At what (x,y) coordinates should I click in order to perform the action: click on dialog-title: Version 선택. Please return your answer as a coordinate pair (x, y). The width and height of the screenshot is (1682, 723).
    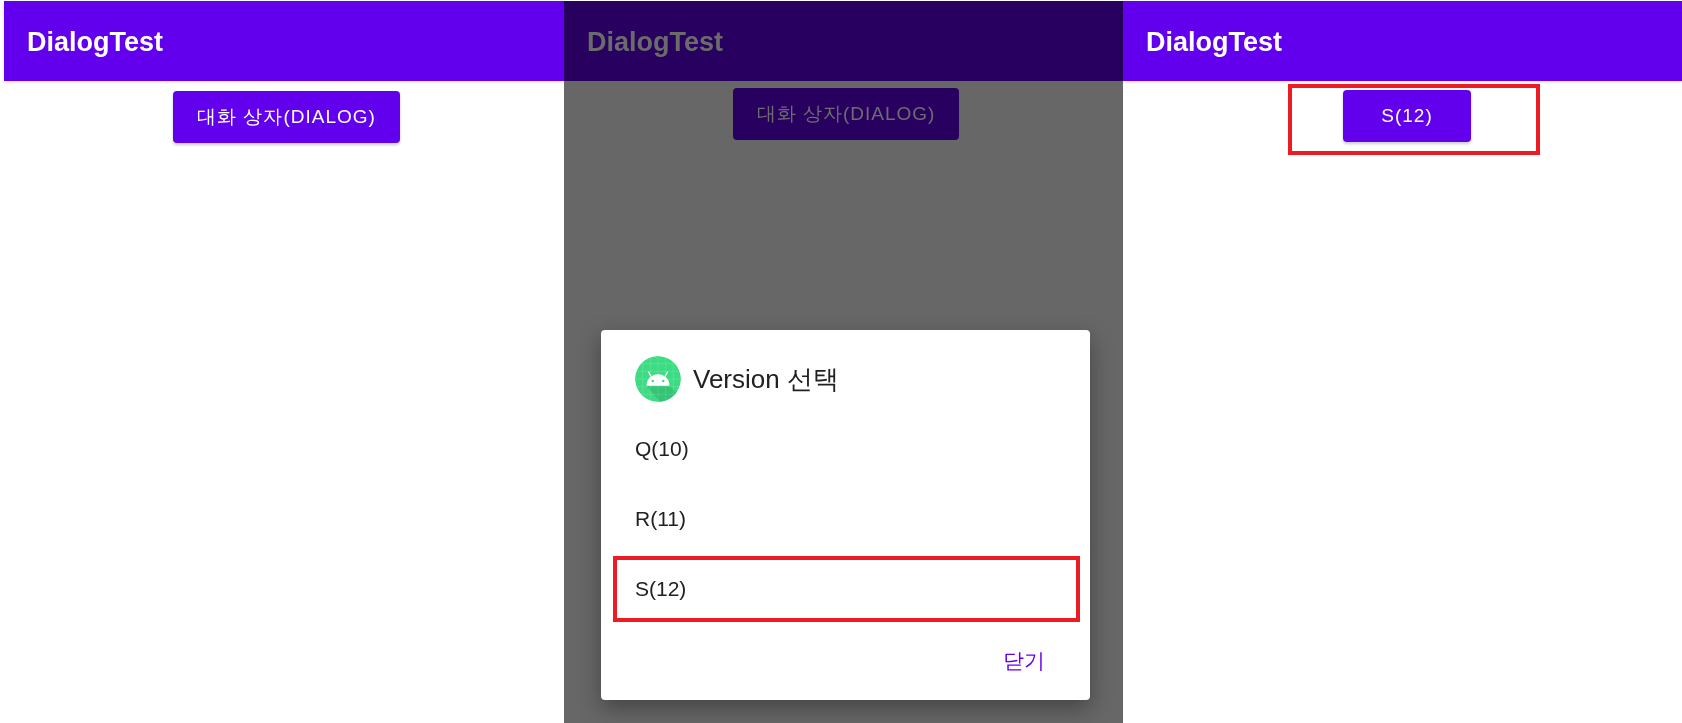
    Looking at the image, I should click on (766, 379).